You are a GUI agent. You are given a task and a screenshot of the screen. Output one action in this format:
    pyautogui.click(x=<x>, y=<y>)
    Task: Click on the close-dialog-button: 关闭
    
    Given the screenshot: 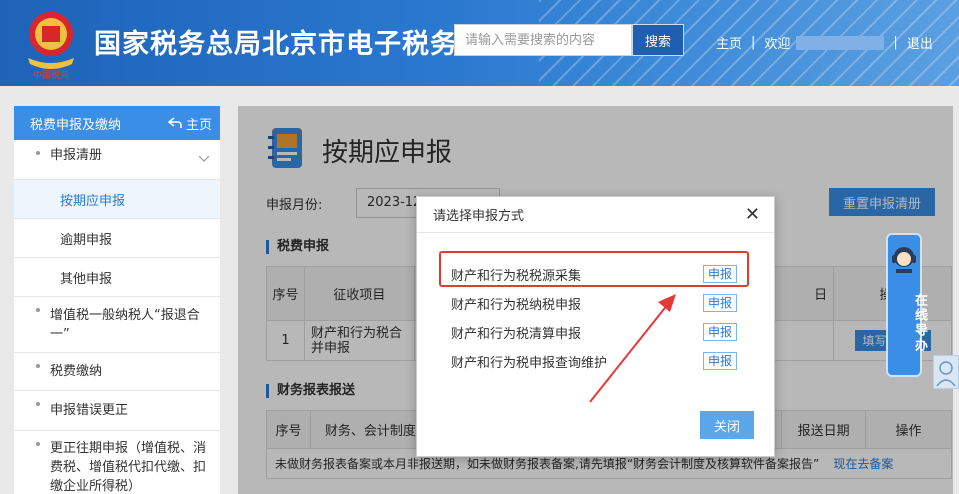 What is the action you would take?
    pyautogui.click(x=727, y=425)
    